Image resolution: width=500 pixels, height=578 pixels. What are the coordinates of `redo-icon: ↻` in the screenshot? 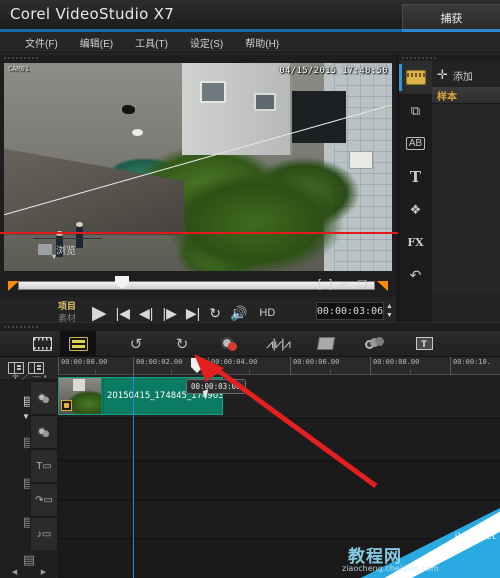 It's located at (182, 344).